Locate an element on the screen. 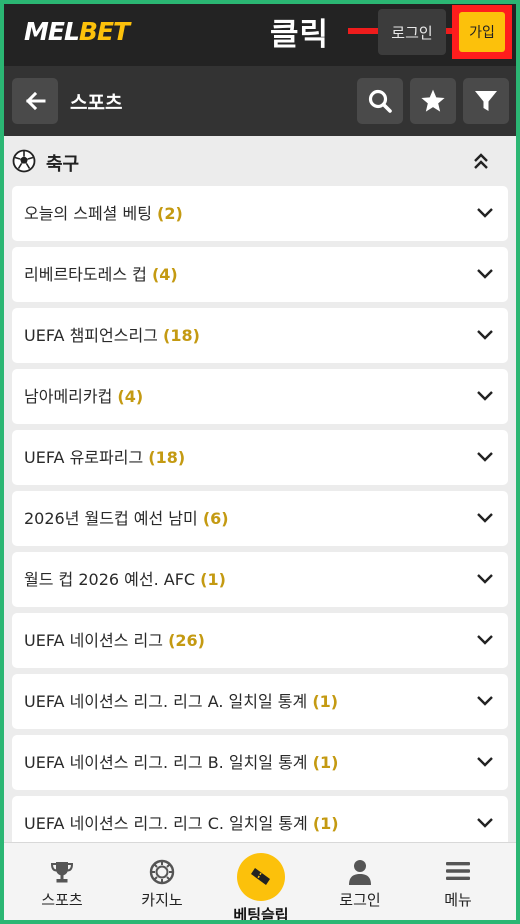  search-button is located at coordinates (380, 101).